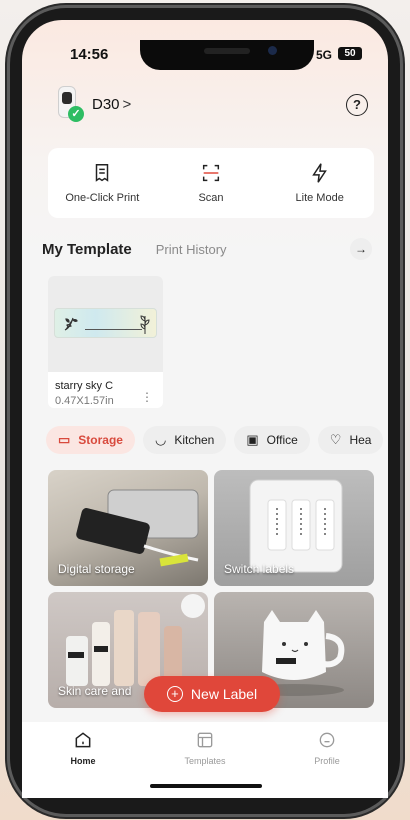 The height and width of the screenshot is (820, 410). I want to click on status-time: 14:56, so click(89, 54).